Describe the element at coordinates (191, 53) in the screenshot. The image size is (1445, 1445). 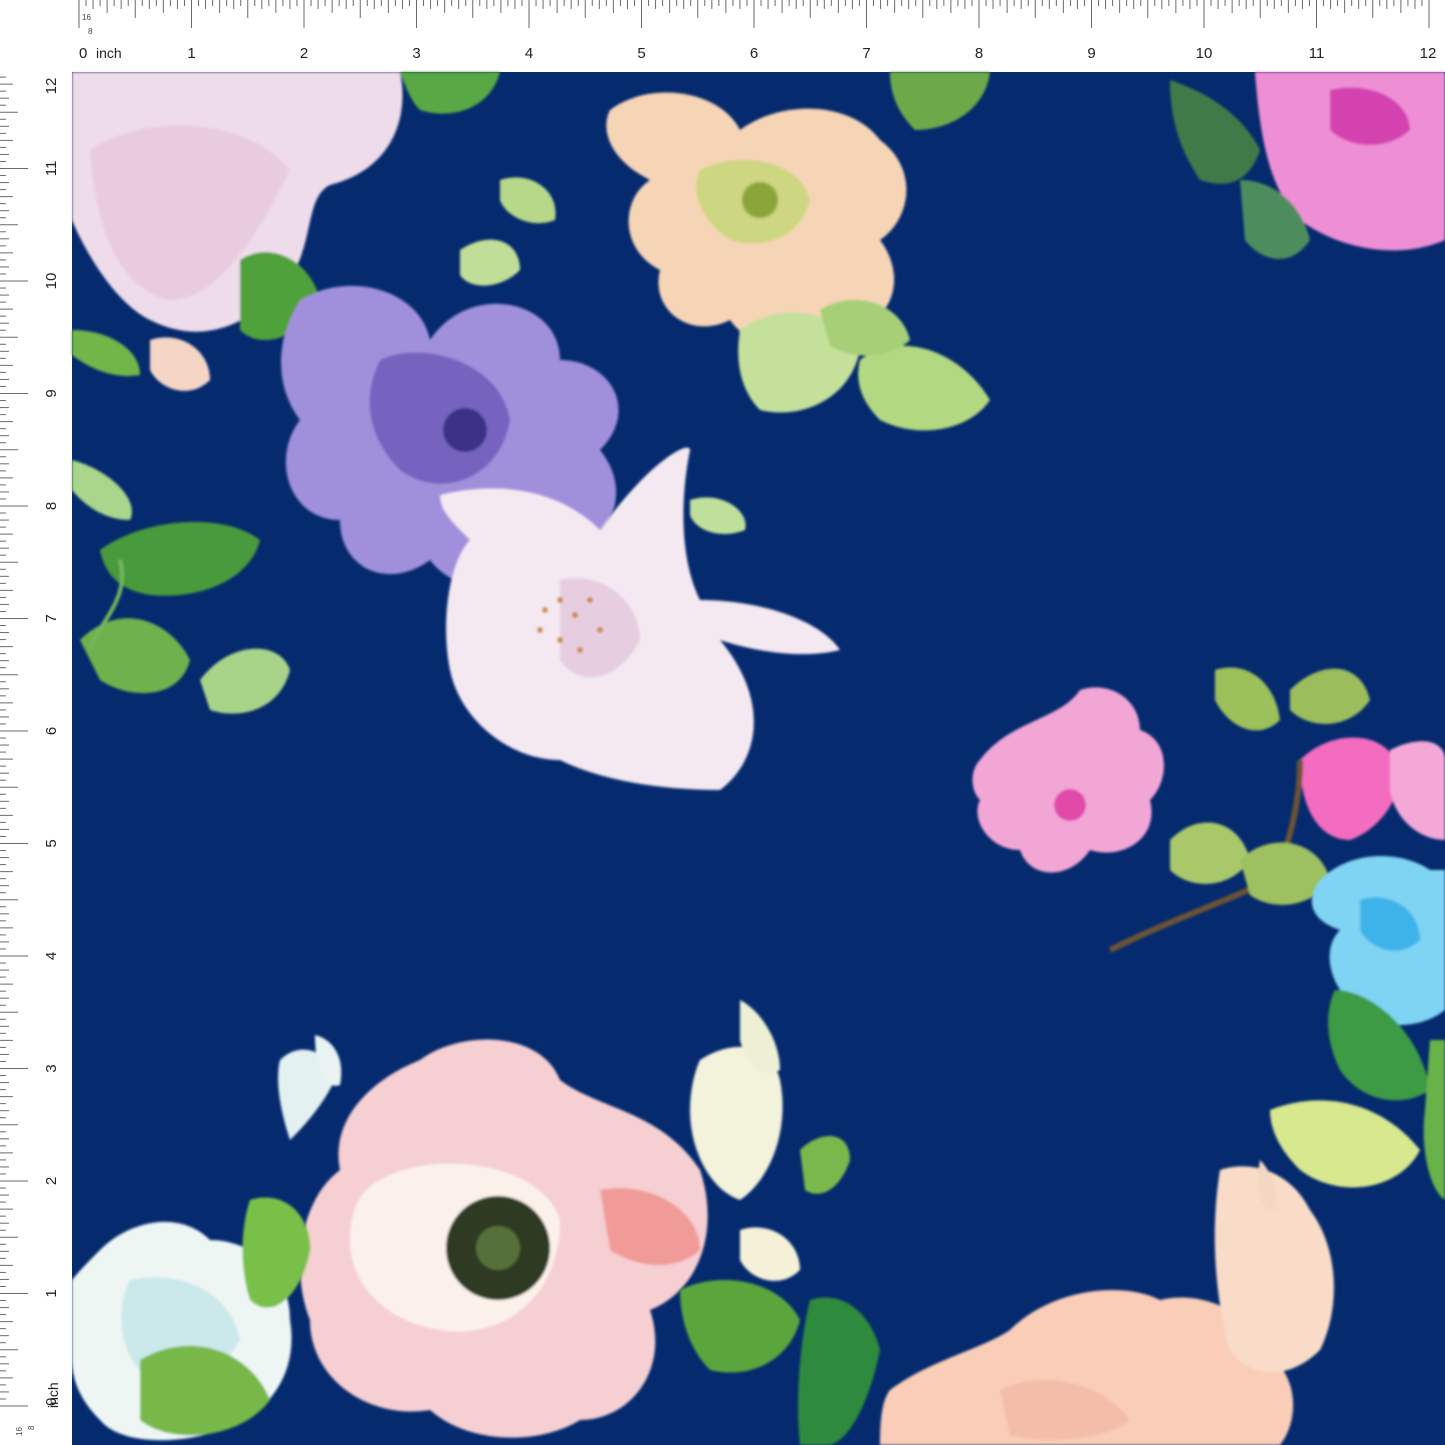
I see `top-ruler-label: 1` at that location.